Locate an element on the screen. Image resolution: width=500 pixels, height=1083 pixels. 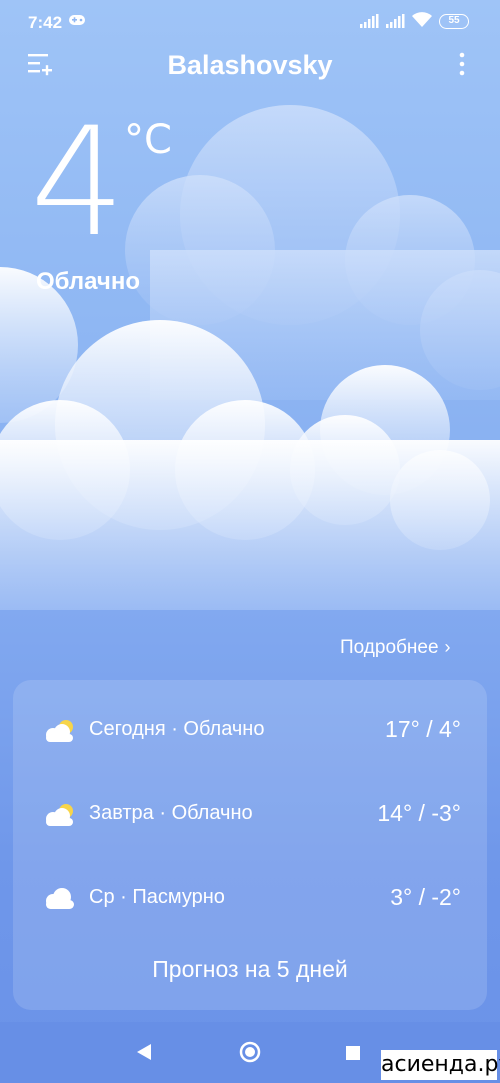
current-condition: Облачно is located at coordinates (88, 281).